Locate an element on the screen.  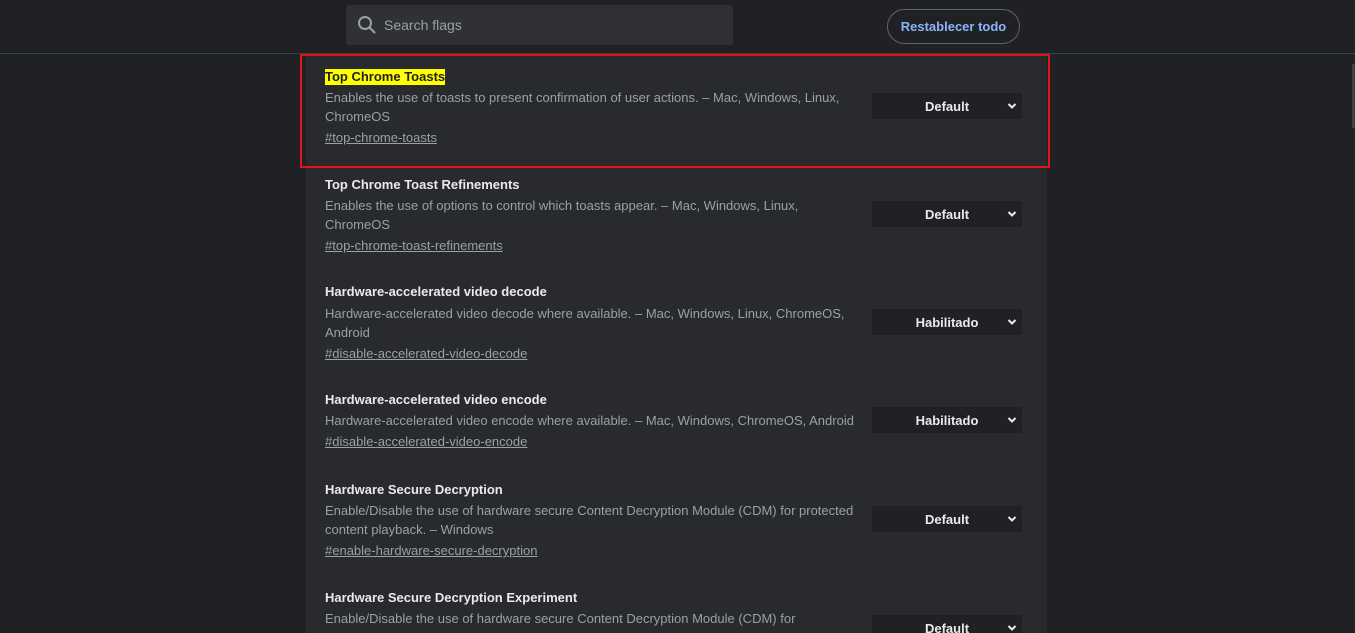
flag-title: Hardware-accelerated video decode is located at coordinates (436, 291).